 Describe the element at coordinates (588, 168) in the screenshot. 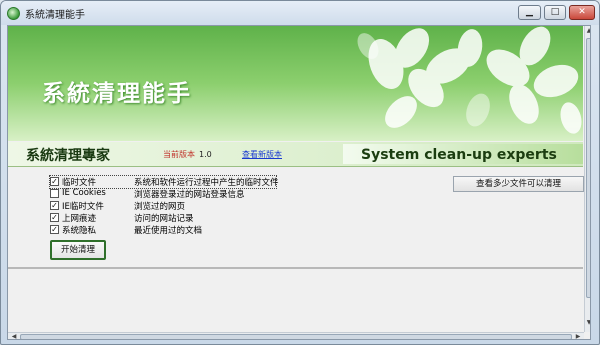

I see `vertical-scroll-thumb` at that location.